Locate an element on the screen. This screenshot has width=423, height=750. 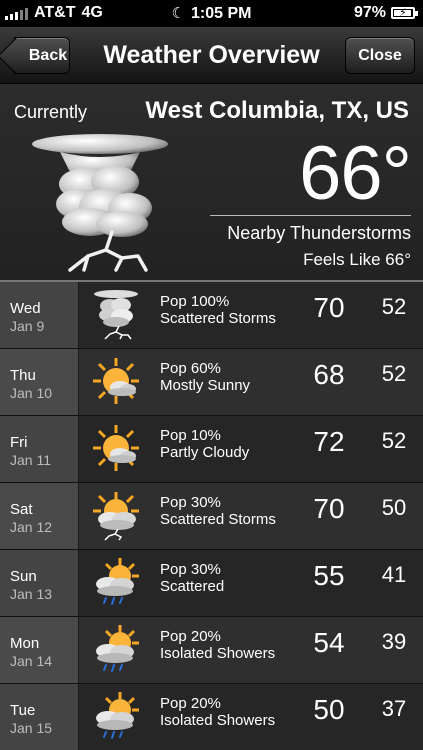
divider is located at coordinates (310, 215).